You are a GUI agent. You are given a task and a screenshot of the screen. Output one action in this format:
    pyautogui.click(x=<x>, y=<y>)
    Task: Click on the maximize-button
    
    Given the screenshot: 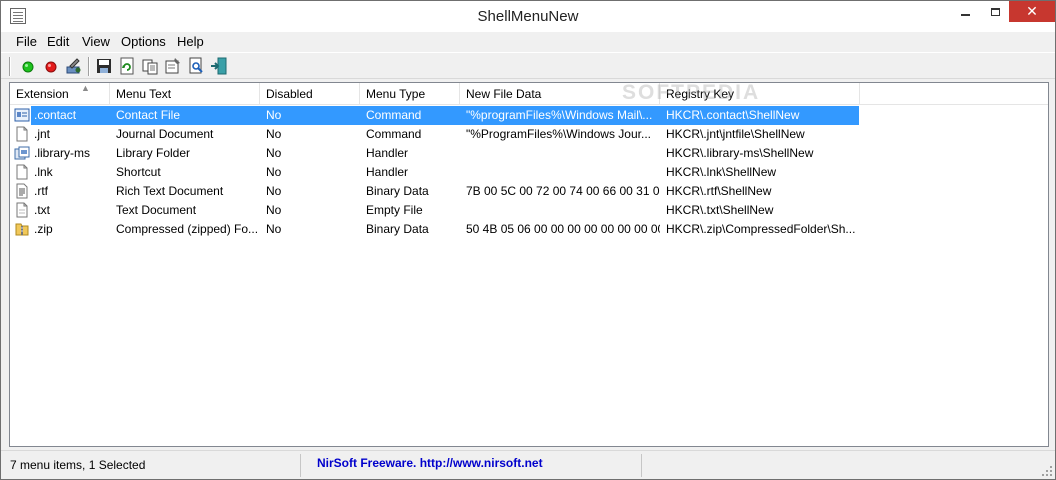 What is the action you would take?
    pyautogui.click(x=995, y=11)
    